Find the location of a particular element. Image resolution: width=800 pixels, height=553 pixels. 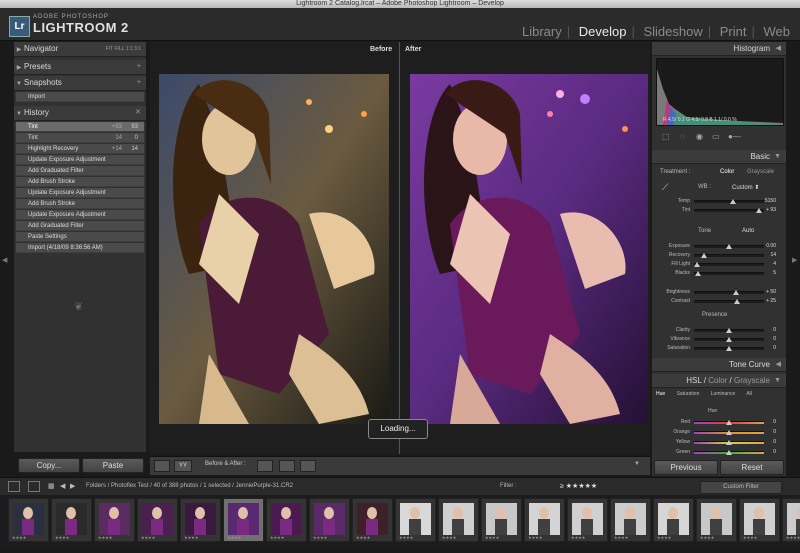

presets-header: ▶ Presets + is located at coordinates (80, 67).